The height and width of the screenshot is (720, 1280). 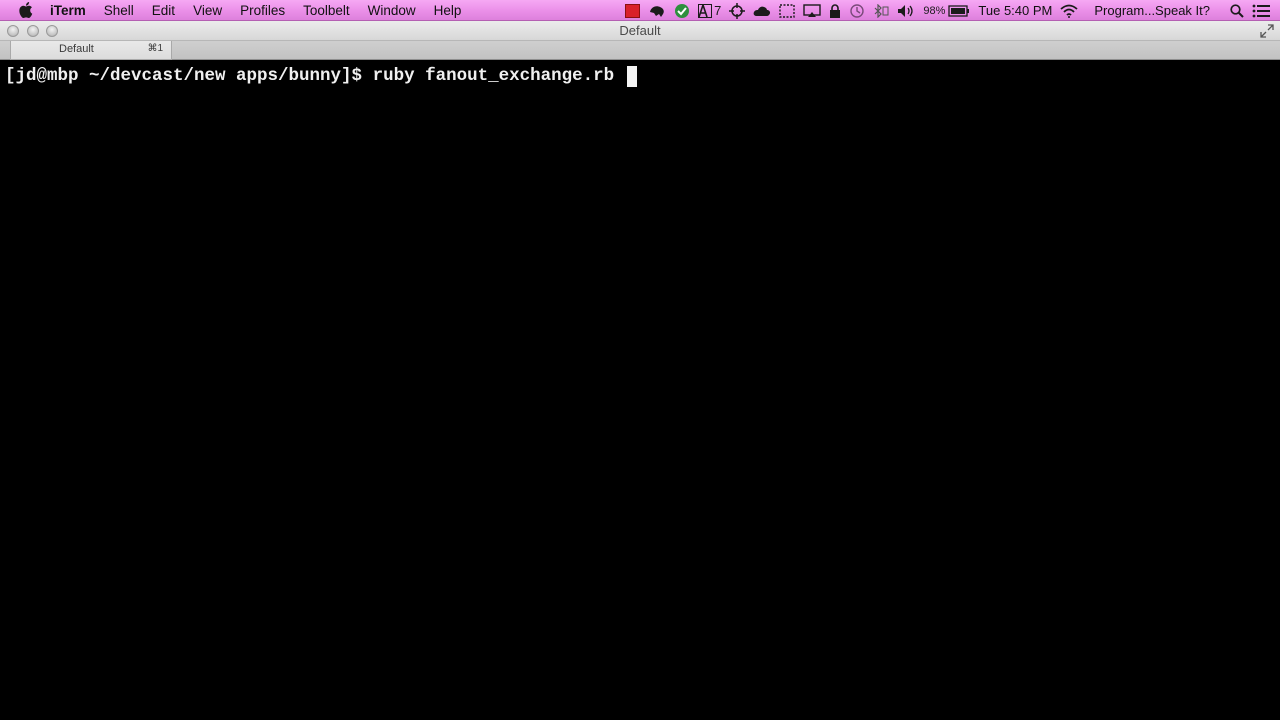 What do you see at coordinates (657, 10) in the screenshot?
I see `evernote-elephant-icon` at bounding box center [657, 10].